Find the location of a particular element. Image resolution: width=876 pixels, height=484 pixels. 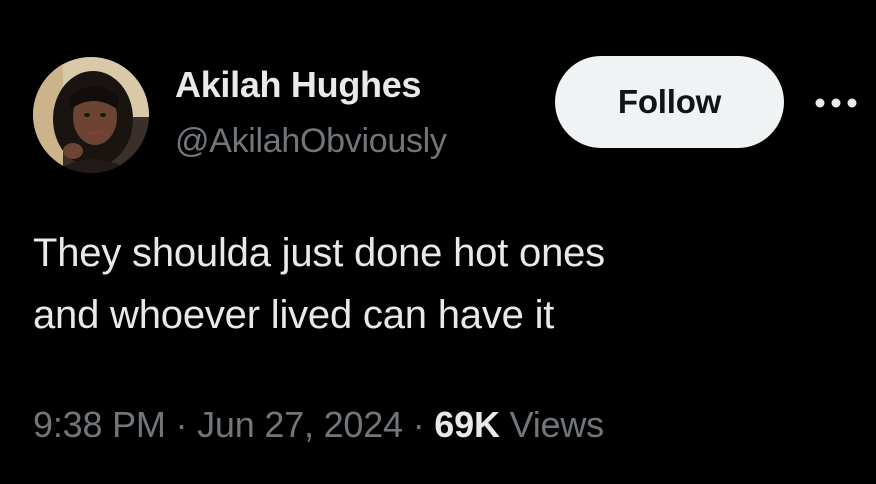

more-options-icon is located at coordinates (836, 103).